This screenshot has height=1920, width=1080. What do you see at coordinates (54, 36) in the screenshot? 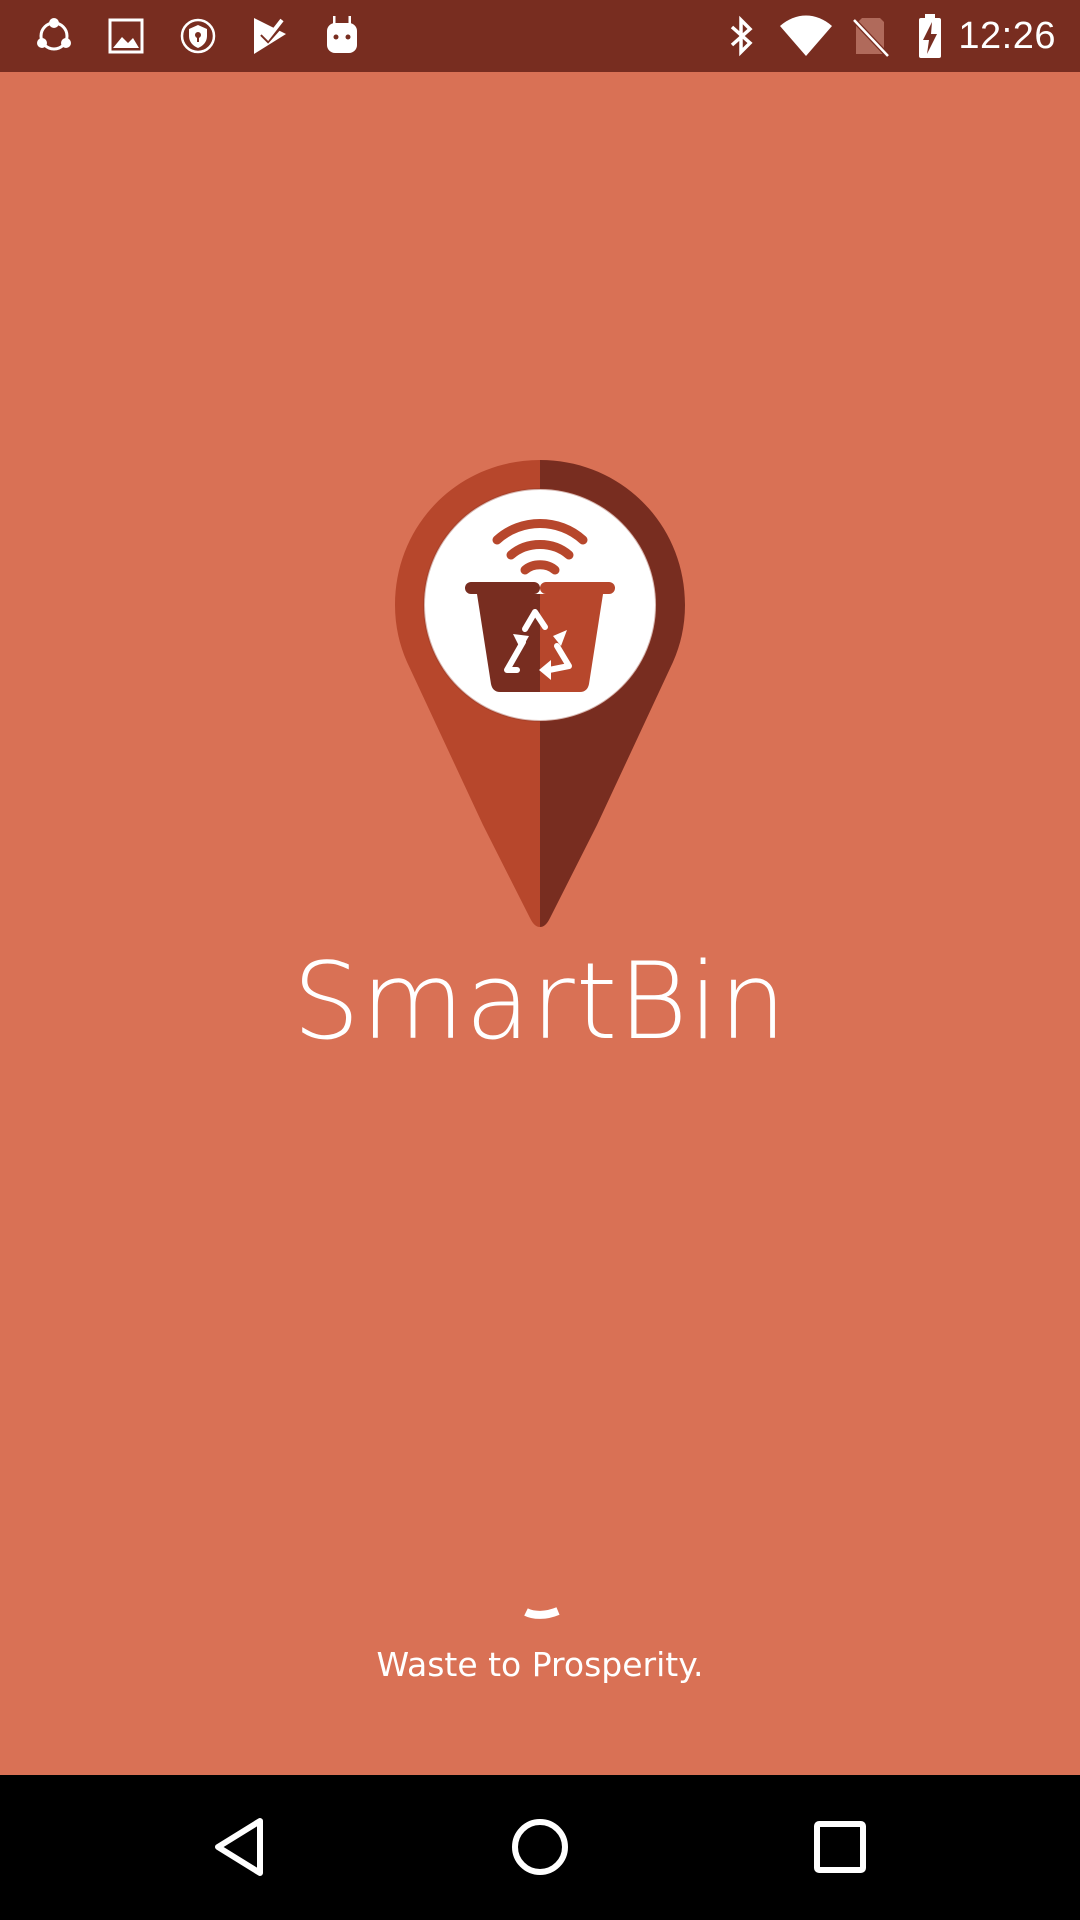
I see `share-hub-icon` at bounding box center [54, 36].